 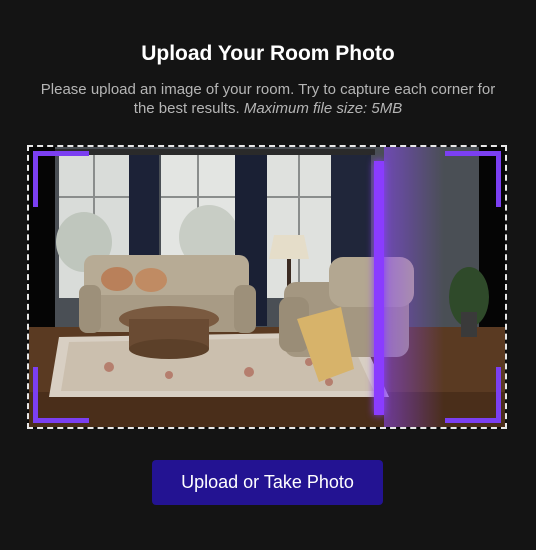 I want to click on scanner-glow, so click(x=414, y=287).